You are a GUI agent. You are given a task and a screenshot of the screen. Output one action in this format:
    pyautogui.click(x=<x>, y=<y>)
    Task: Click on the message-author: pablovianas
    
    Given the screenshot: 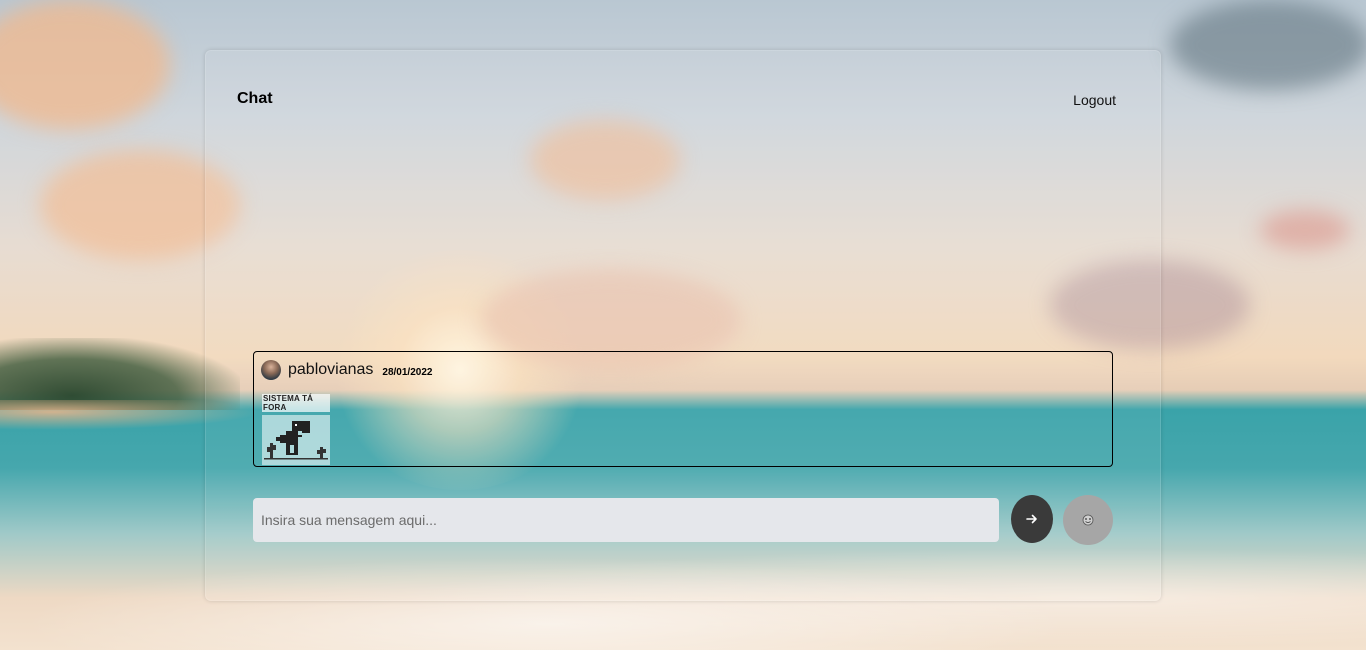 What is the action you would take?
    pyautogui.click(x=331, y=369)
    